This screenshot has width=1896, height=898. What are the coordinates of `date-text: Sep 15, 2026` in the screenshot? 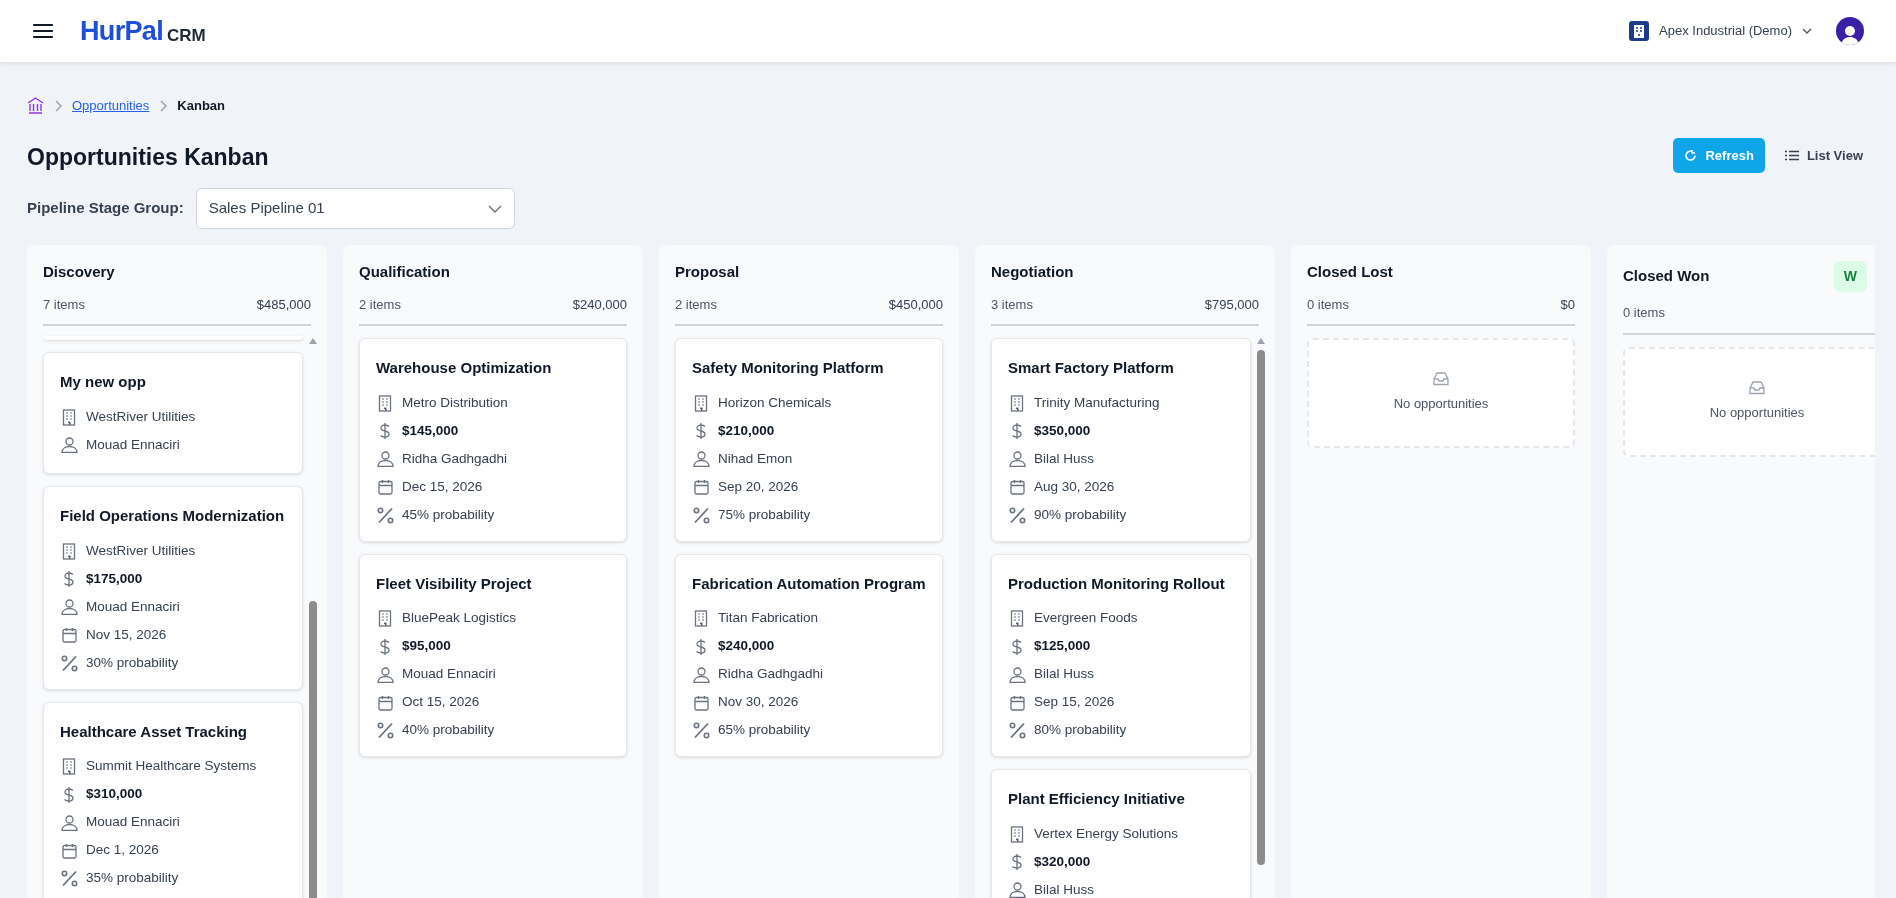 It's located at (1074, 702).